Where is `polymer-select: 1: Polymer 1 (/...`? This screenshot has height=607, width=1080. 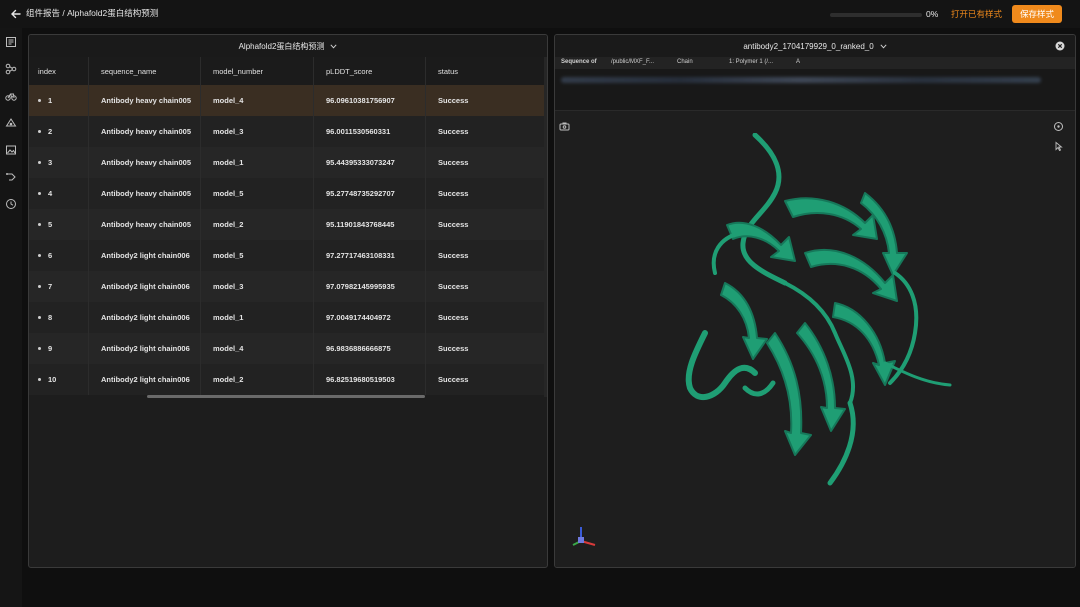 polymer-select: 1: Polymer 1 (/... is located at coordinates (751, 62).